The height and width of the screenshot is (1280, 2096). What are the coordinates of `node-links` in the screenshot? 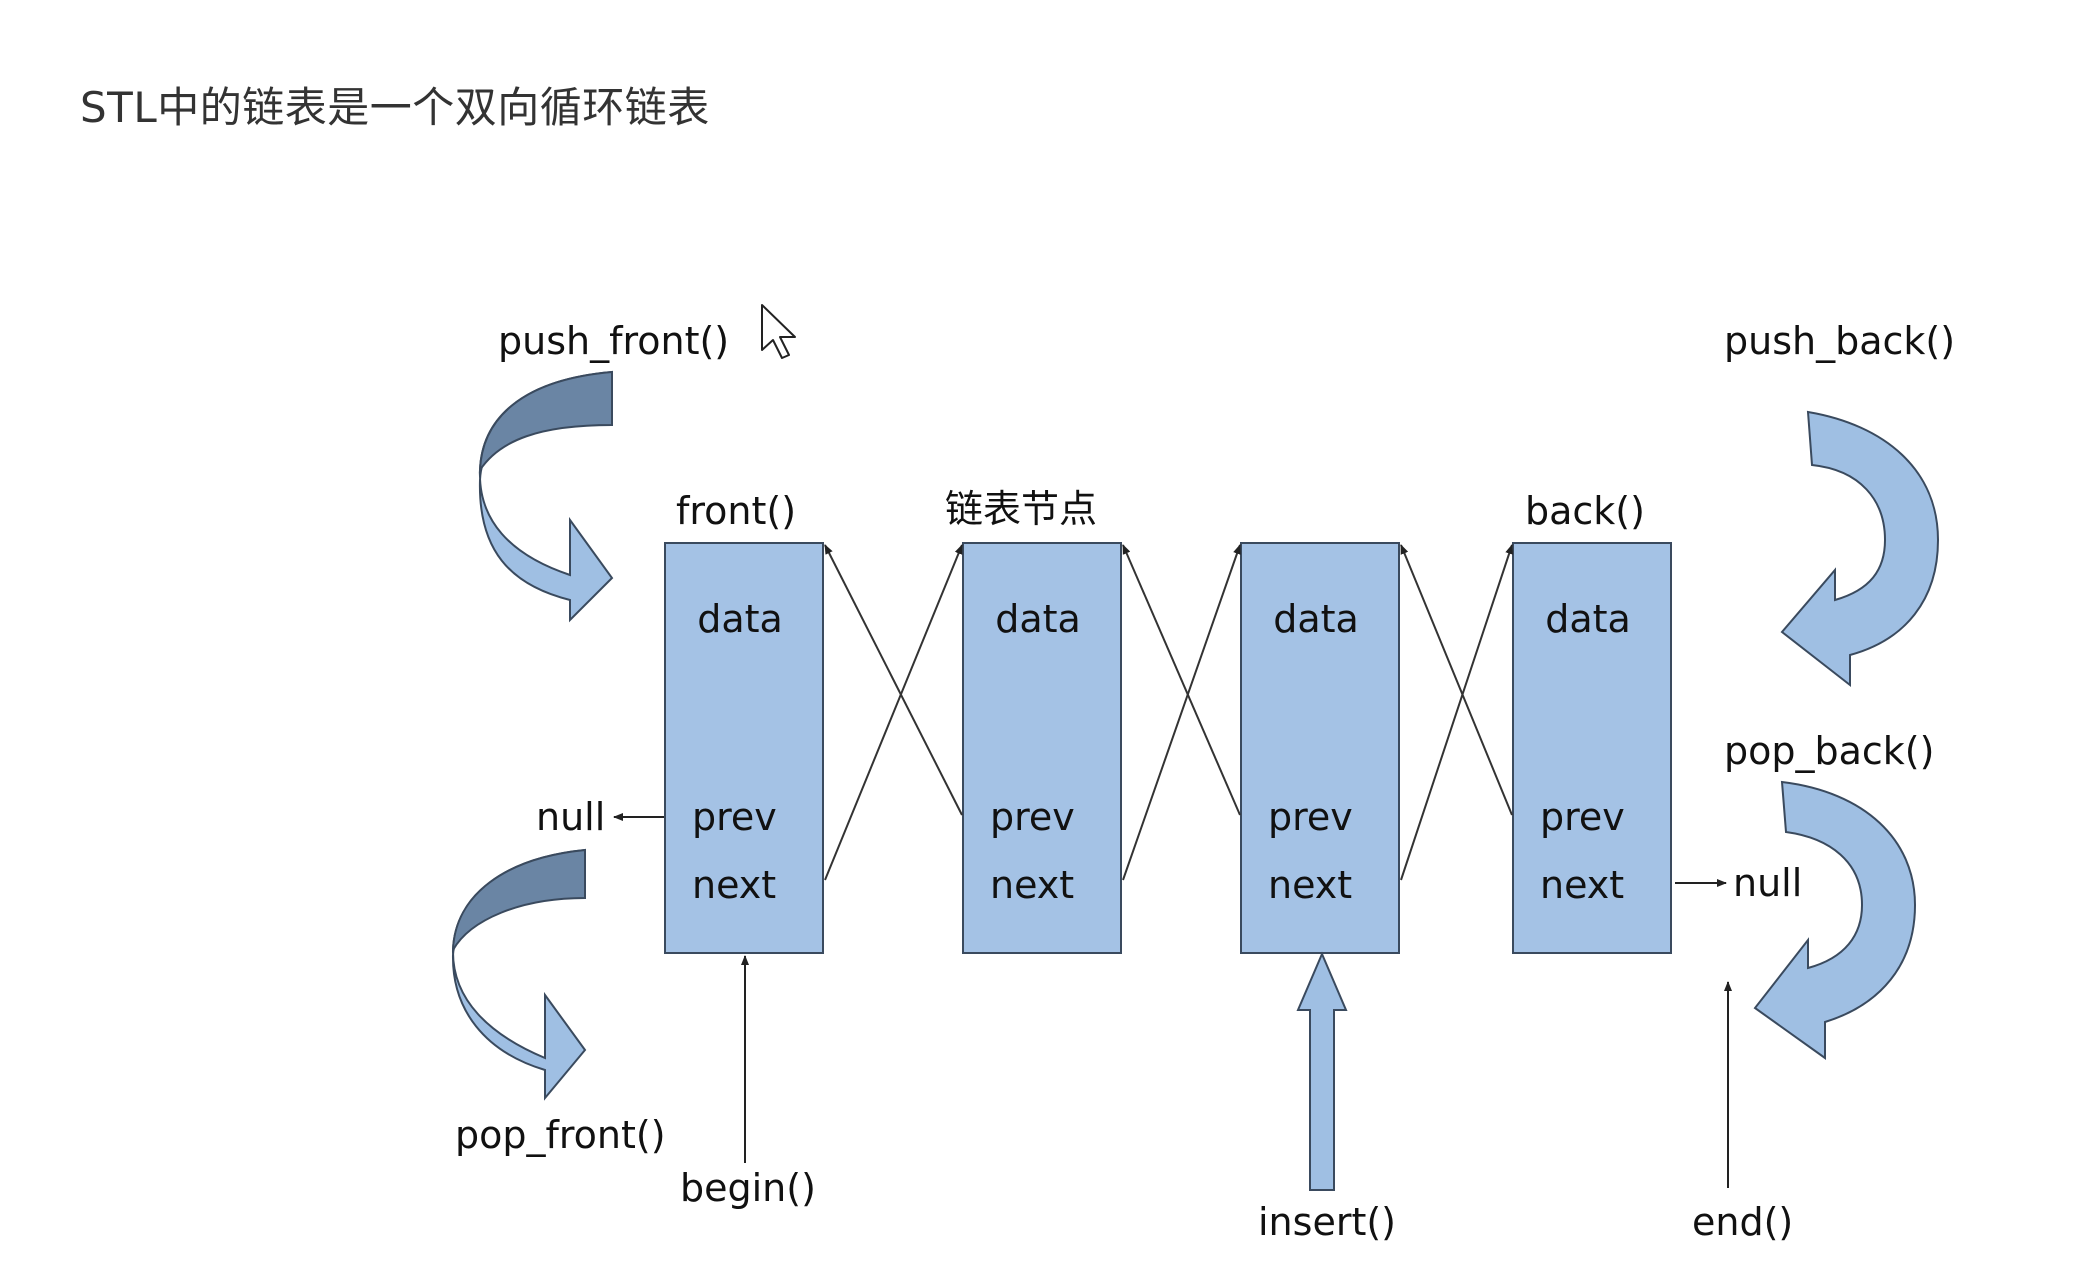 It's located at (1168, 712).